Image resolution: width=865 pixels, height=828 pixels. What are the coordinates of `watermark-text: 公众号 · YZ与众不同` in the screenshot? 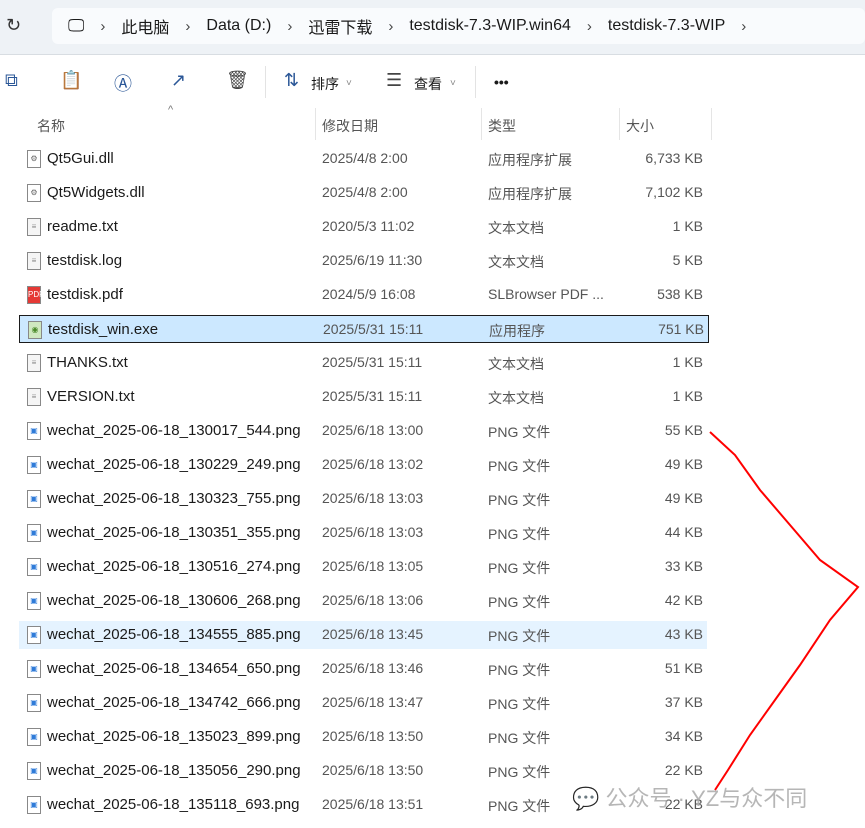 It's located at (706, 798).